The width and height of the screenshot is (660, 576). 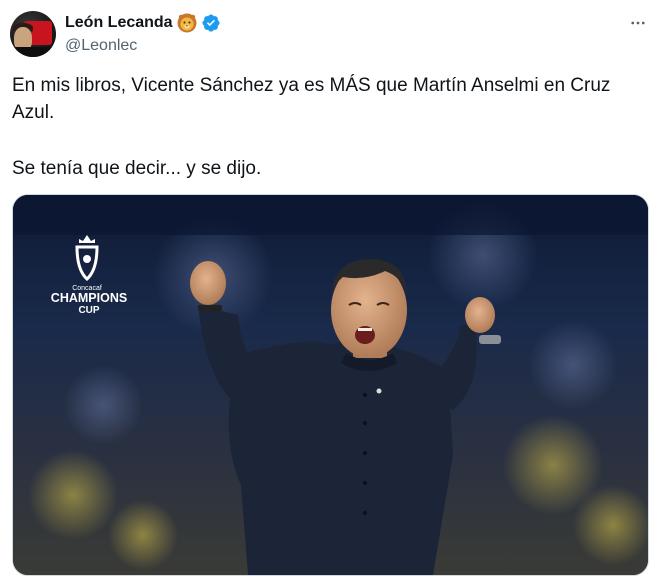 What do you see at coordinates (119, 23) in the screenshot?
I see `author-name: León Lecanda` at bounding box center [119, 23].